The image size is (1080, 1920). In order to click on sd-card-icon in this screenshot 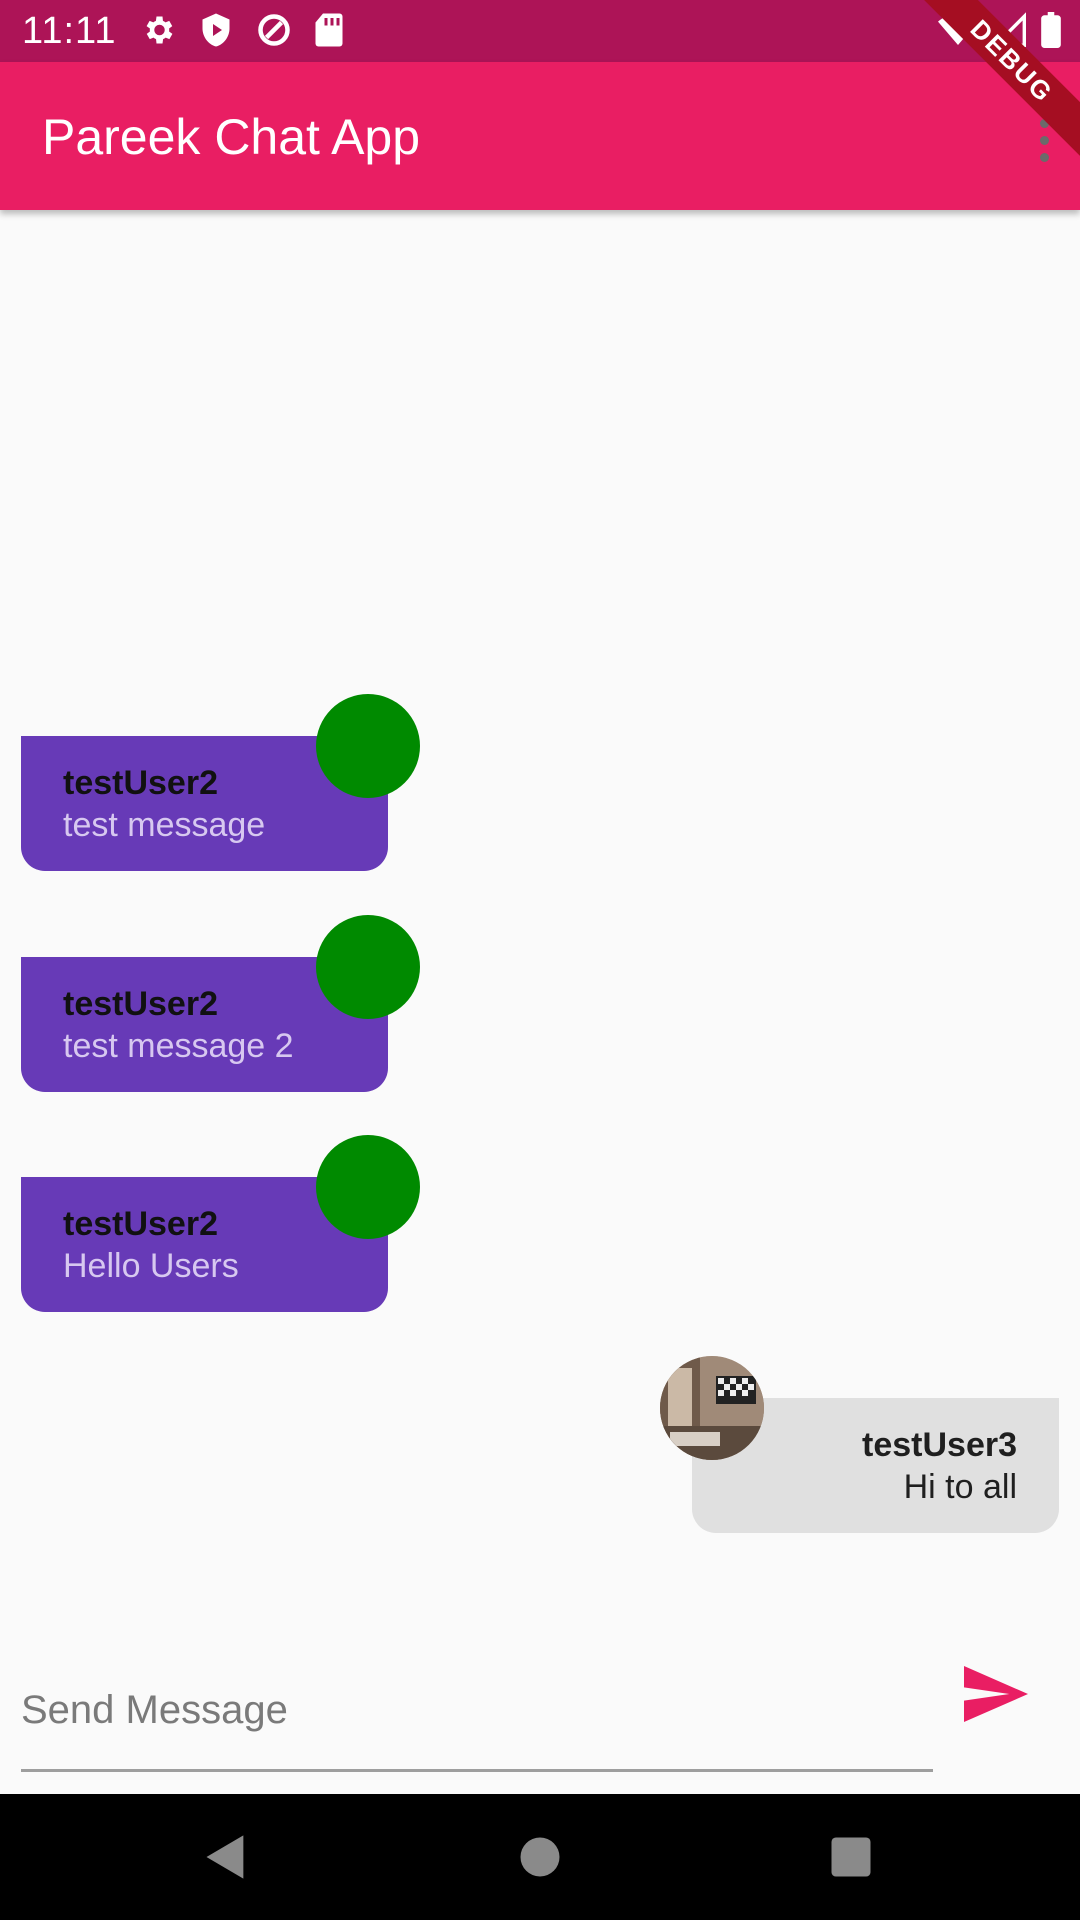, I will do `click(329, 30)`.